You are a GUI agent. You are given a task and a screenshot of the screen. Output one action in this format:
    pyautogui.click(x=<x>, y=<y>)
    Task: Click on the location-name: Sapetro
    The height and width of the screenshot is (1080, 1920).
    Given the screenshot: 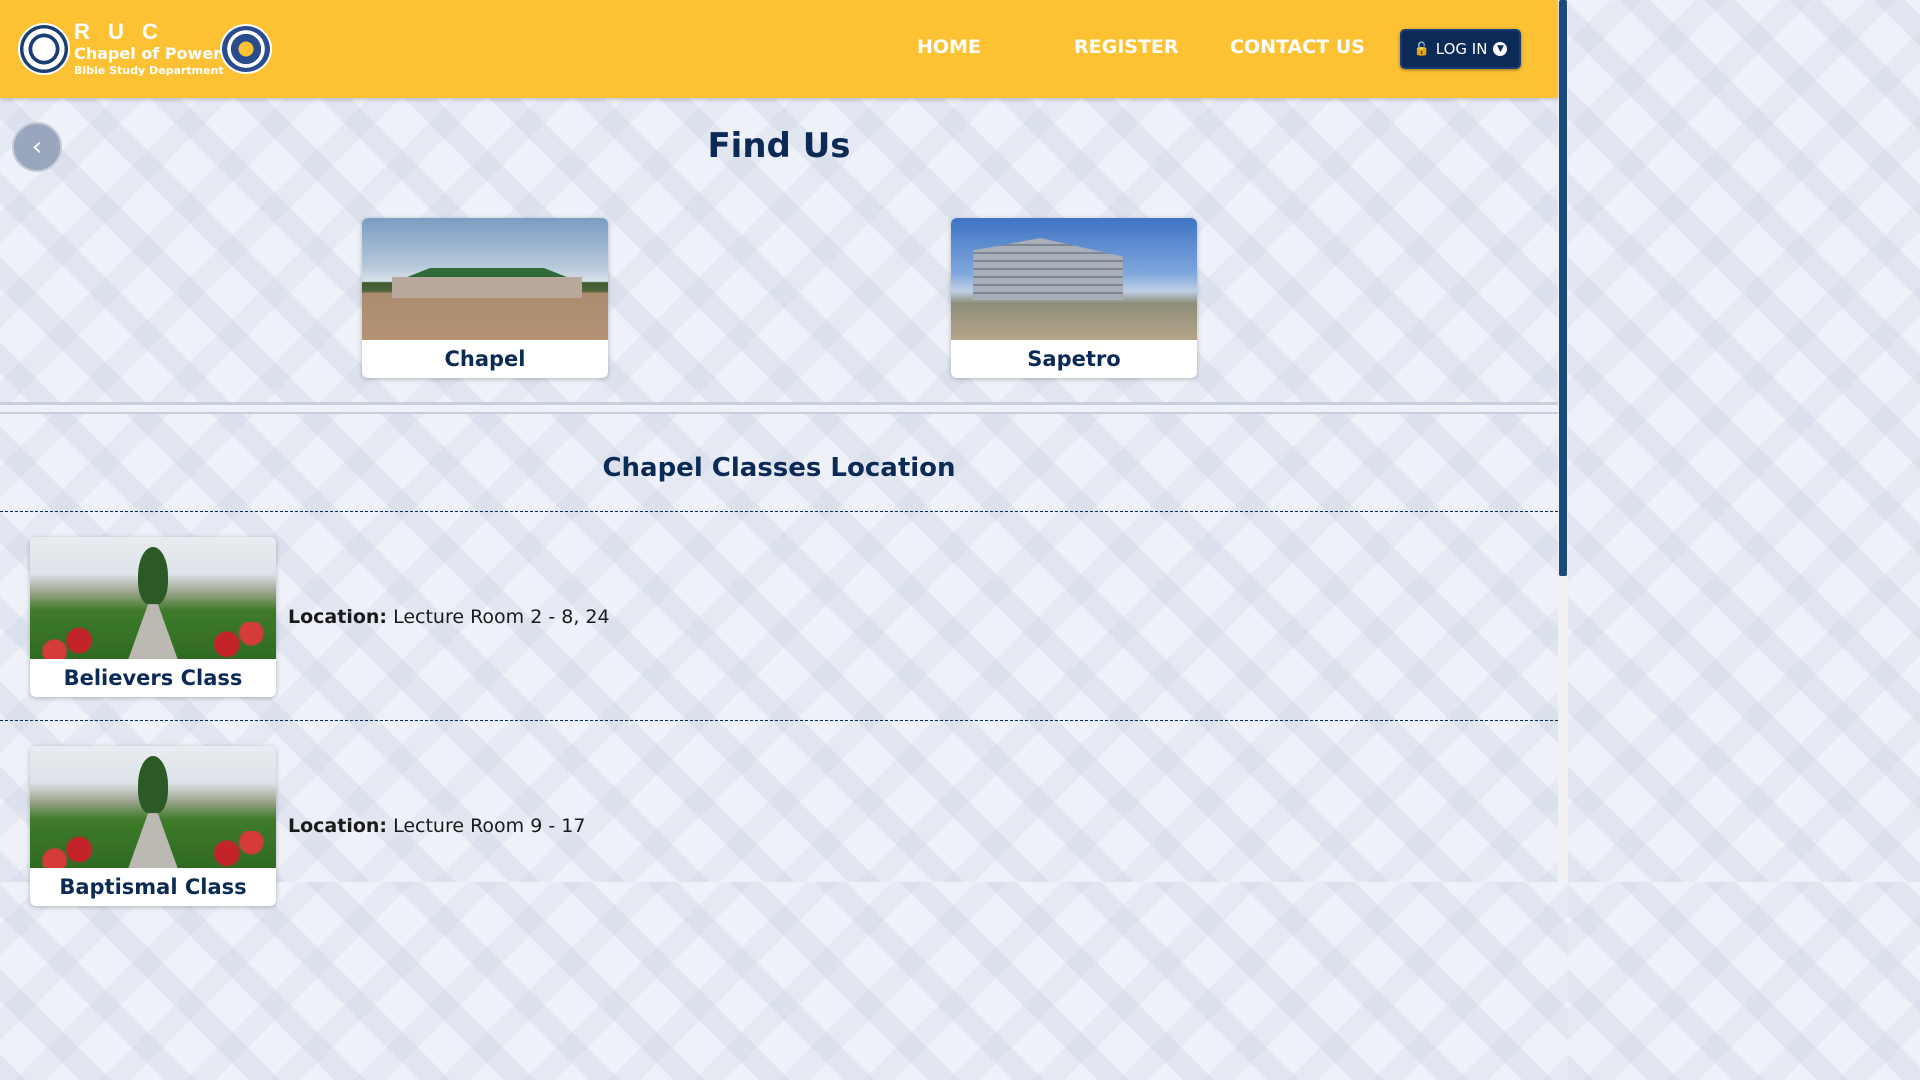 What is the action you would take?
    pyautogui.click(x=1074, y=359)
    